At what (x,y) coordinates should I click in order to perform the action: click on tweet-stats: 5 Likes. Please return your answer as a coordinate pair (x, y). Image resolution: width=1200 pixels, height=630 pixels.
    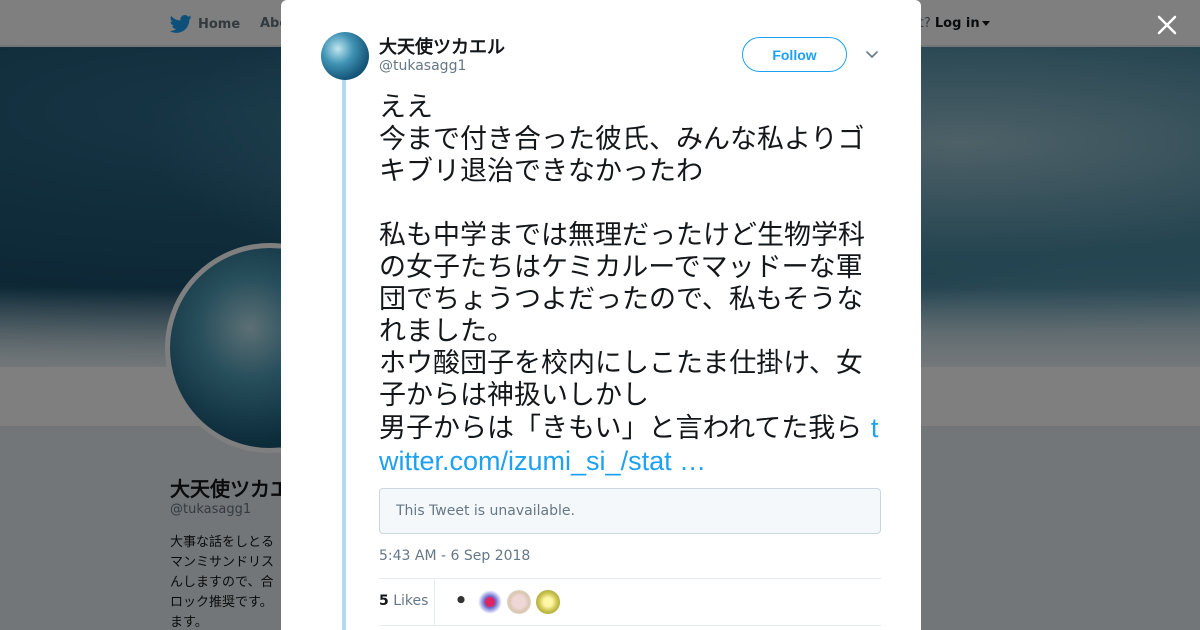
    Looking at the image, I should click on (630, 602).